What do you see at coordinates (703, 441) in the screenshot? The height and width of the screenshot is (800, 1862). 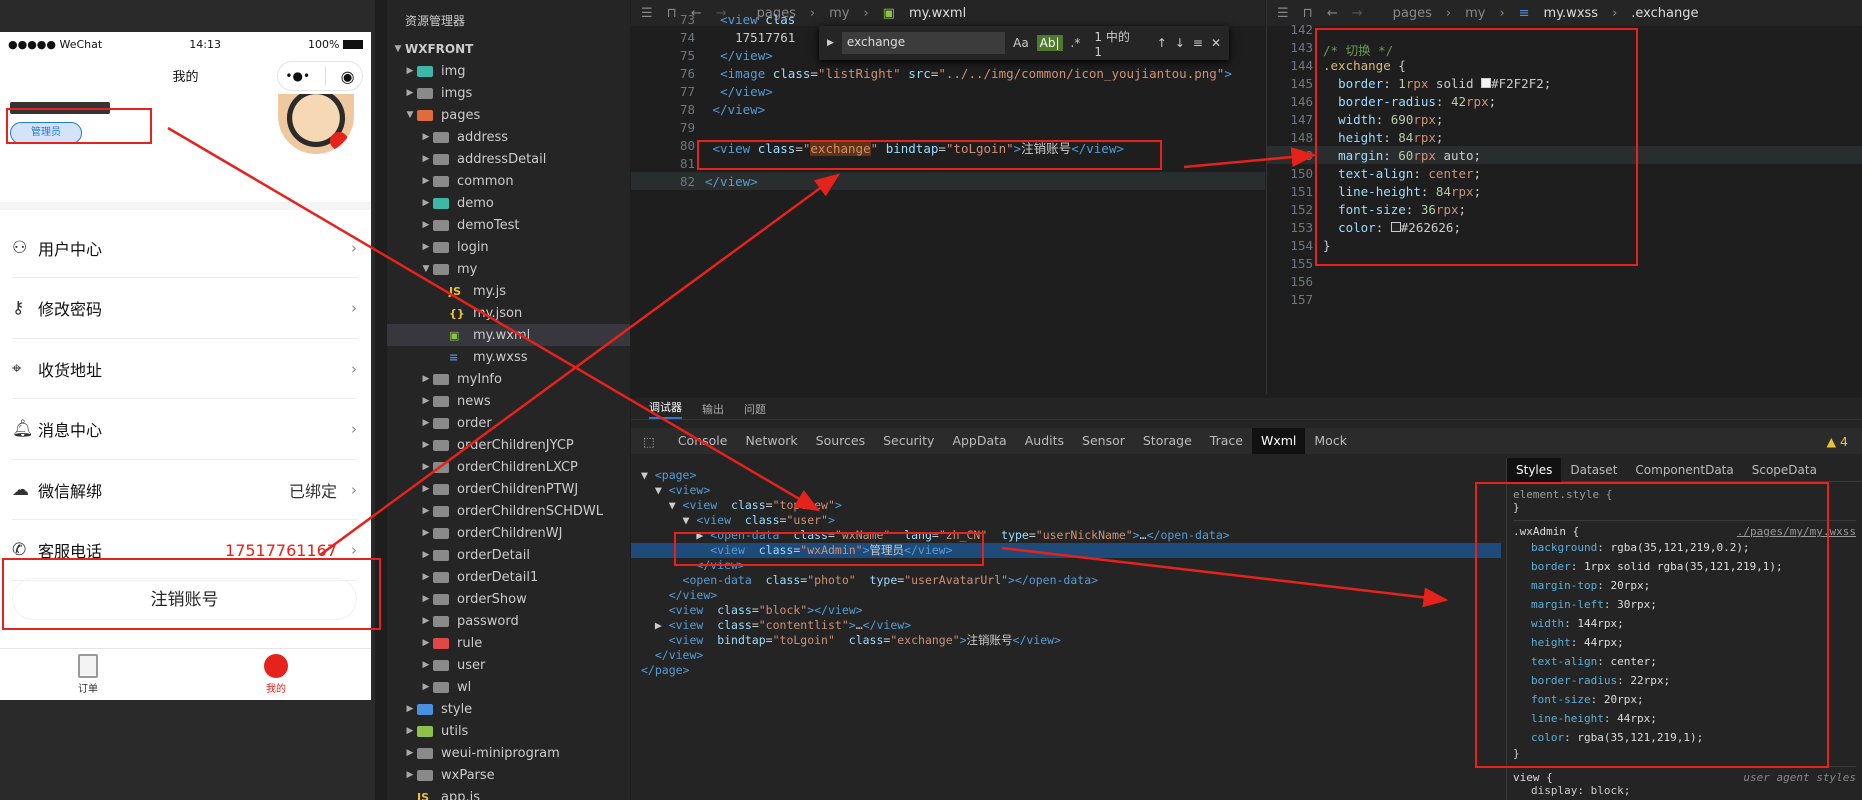 I see `devtools-tab-console: Console` at bounding box center [703, 441].